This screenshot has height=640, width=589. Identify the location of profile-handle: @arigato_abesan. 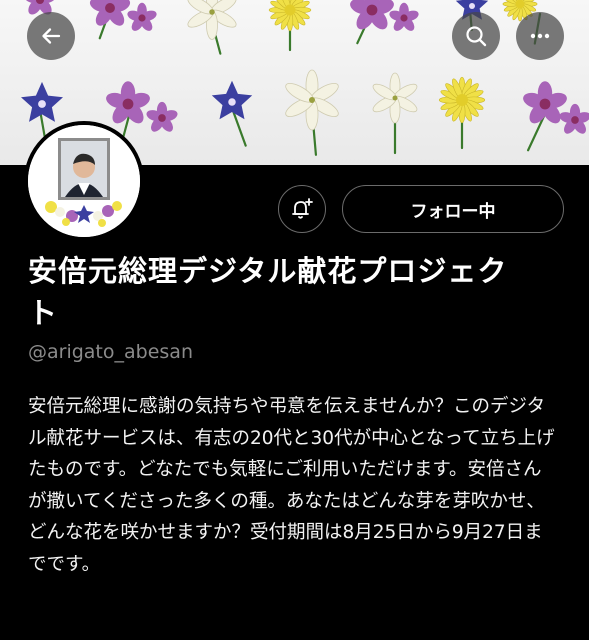
(110, 352).